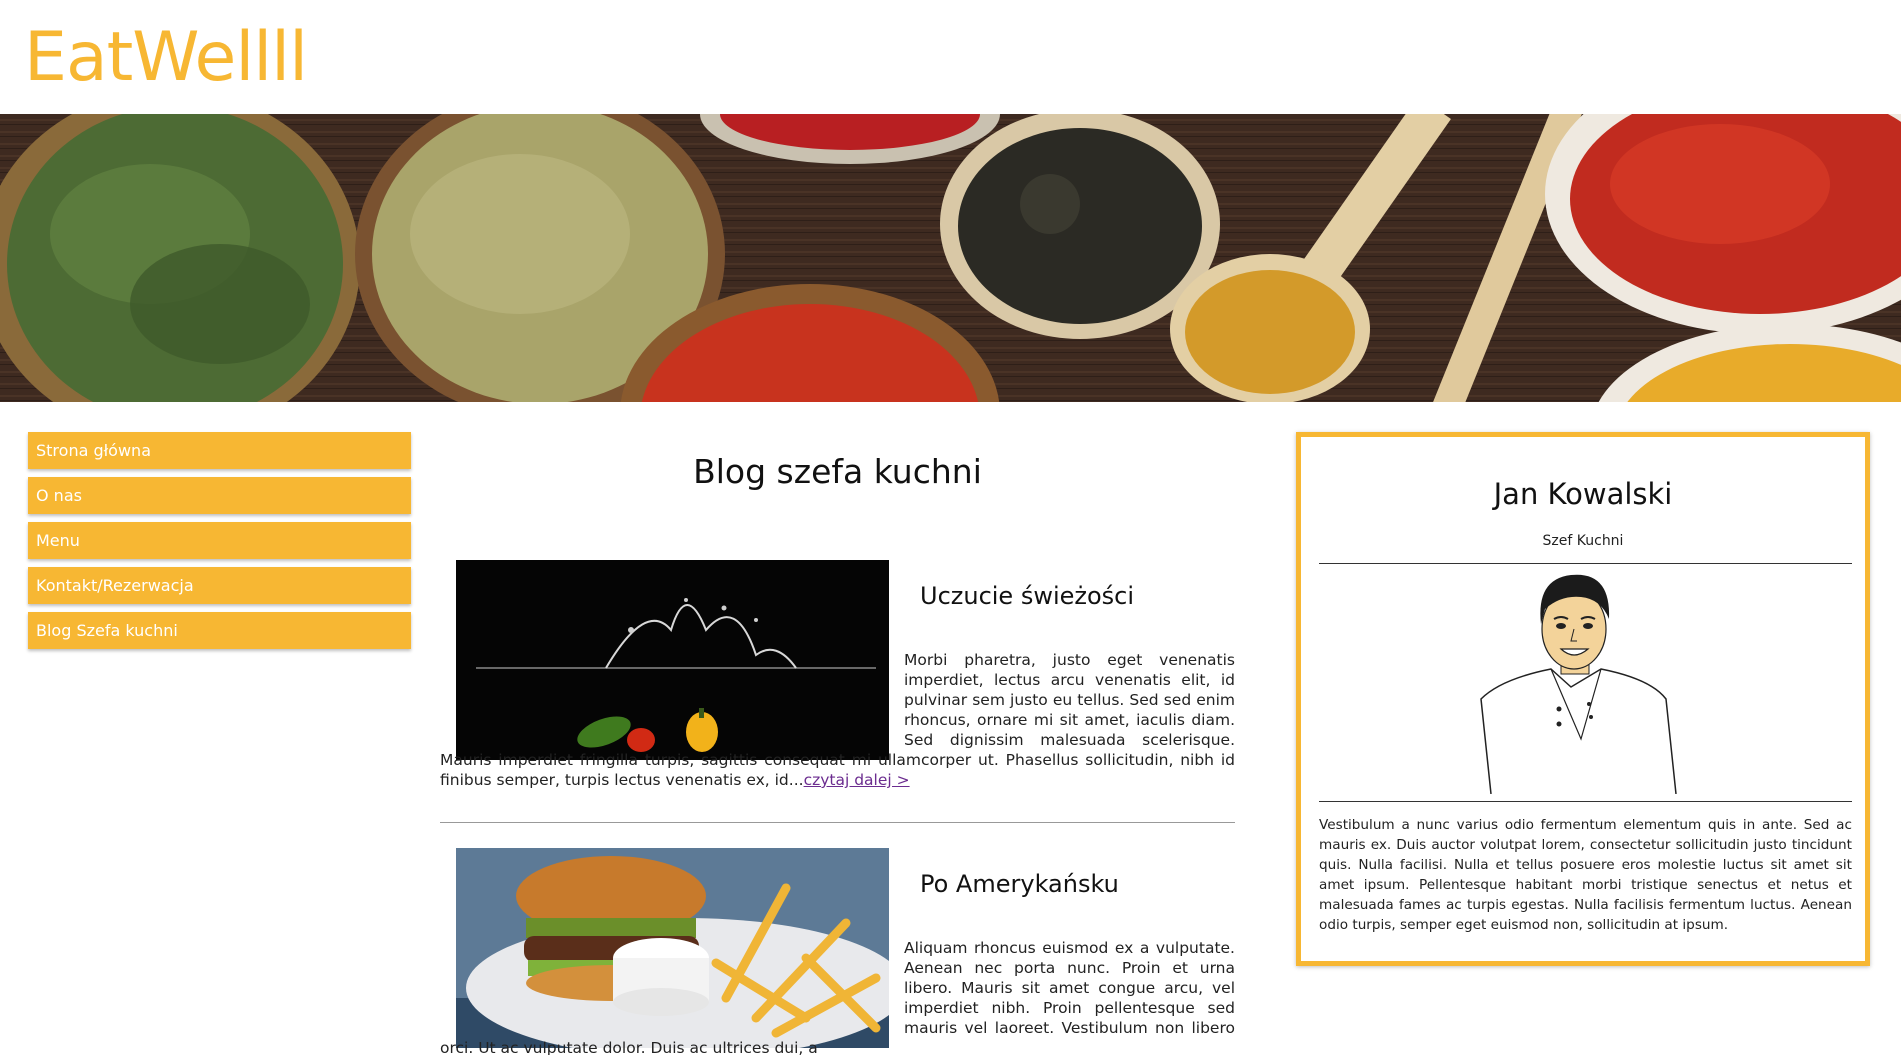  Describe the element at coordinates (1583, 494) in the screenshot. I see `chef-name: Jan Kowalski` at that location.